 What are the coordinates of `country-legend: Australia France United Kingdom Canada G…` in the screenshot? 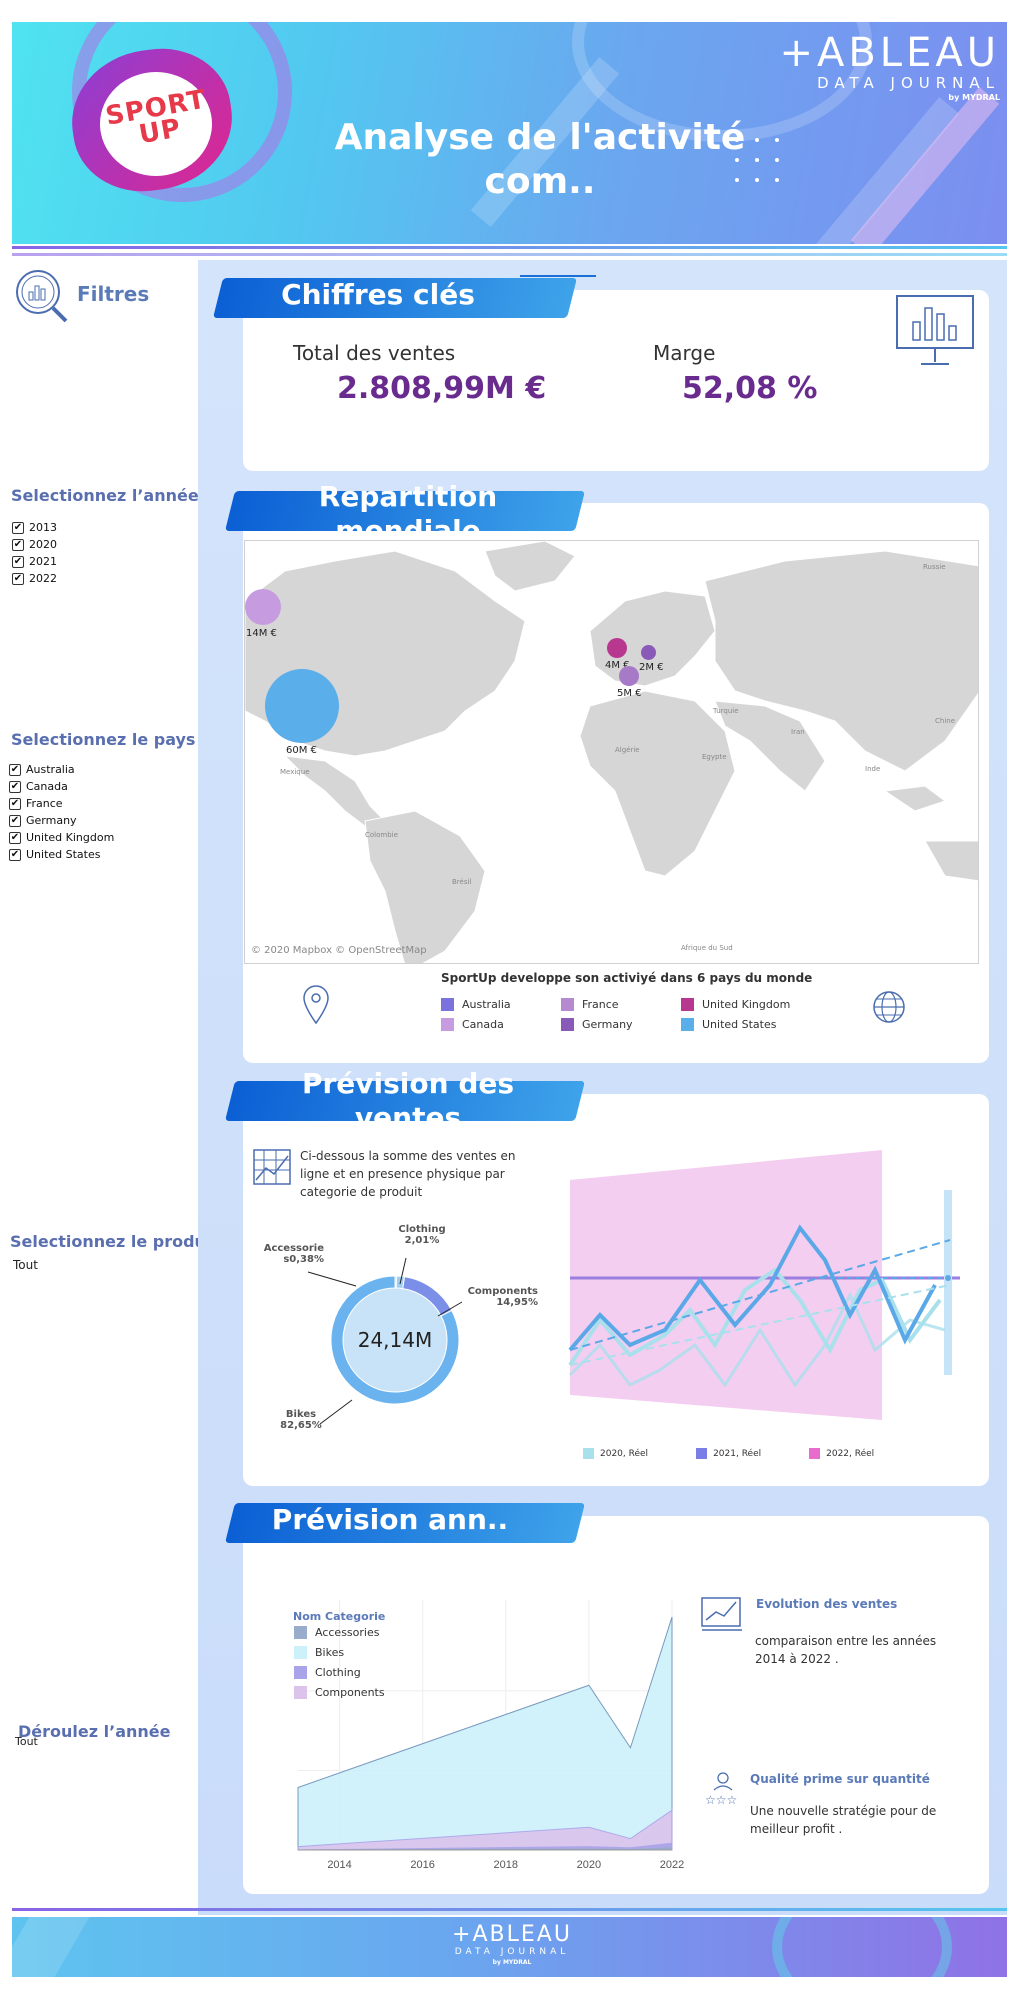 It's located at (615, 1014).